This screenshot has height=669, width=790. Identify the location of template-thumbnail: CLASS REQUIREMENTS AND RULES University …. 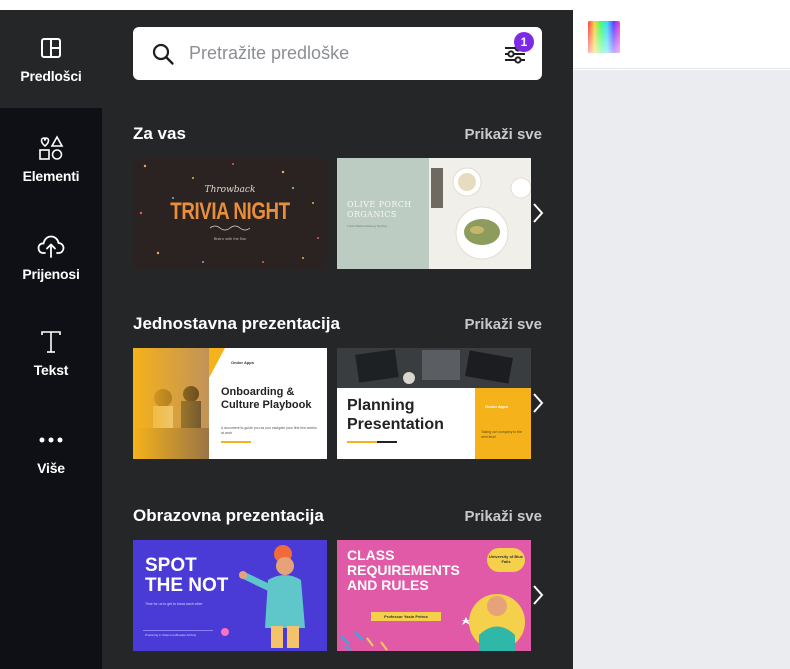
(434, 595).